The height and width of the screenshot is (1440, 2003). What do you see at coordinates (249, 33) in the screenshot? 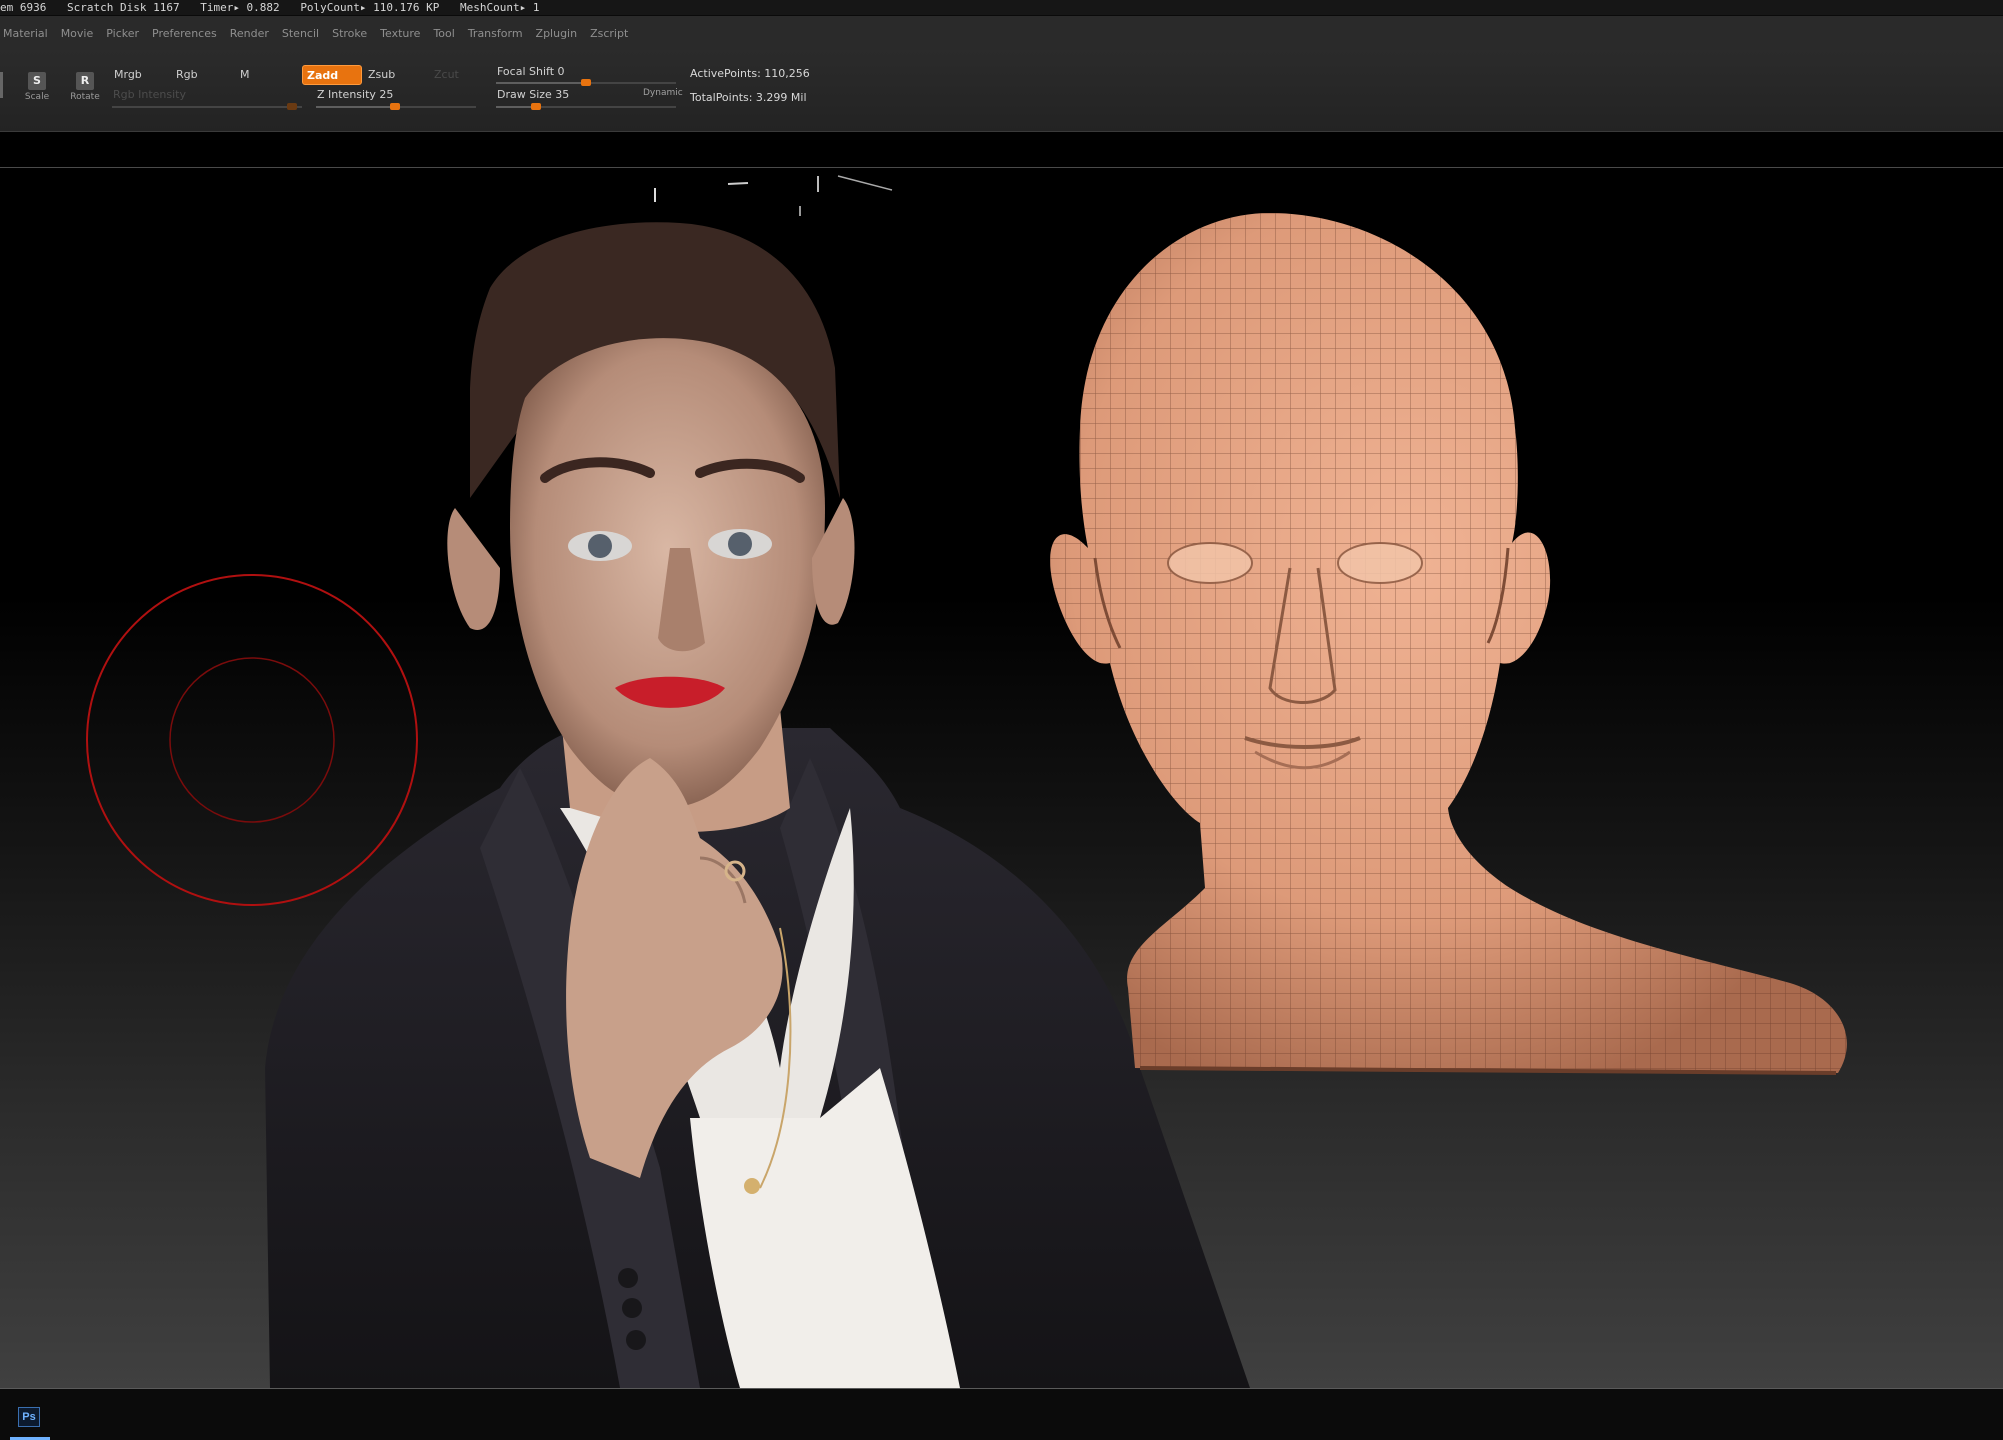
I see `menu-render: Render` at bounding box center [249, 33].